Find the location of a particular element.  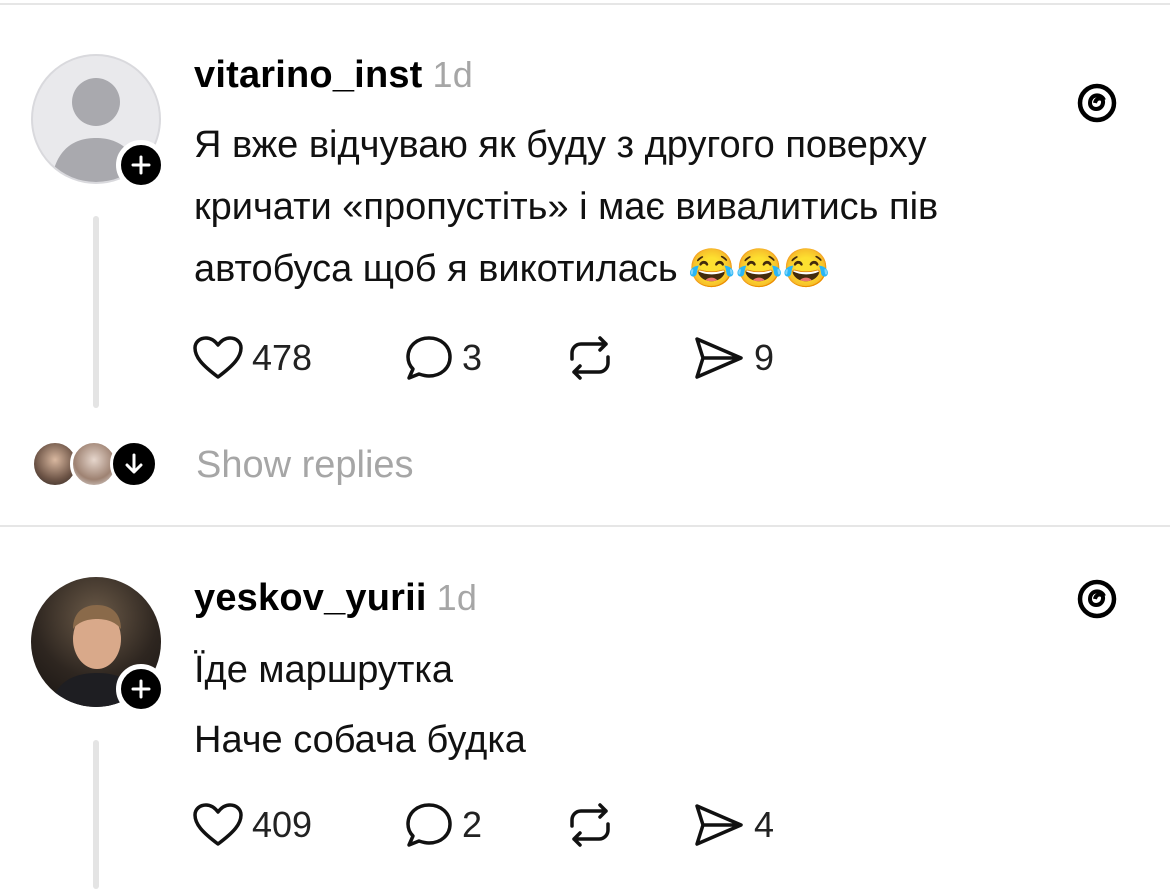

share-count: 4 is located at coordinates (764, 824).